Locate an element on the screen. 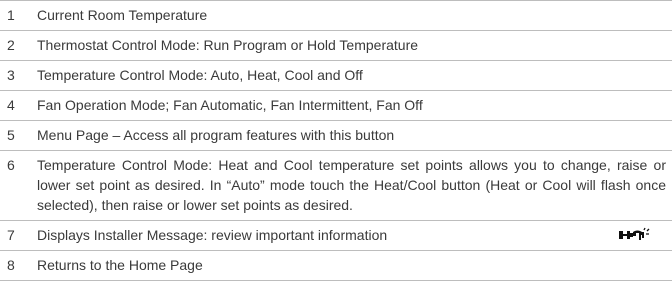 This screenshot has height=281, width=672. row-number: 3 is located at coordinates (11, 75).